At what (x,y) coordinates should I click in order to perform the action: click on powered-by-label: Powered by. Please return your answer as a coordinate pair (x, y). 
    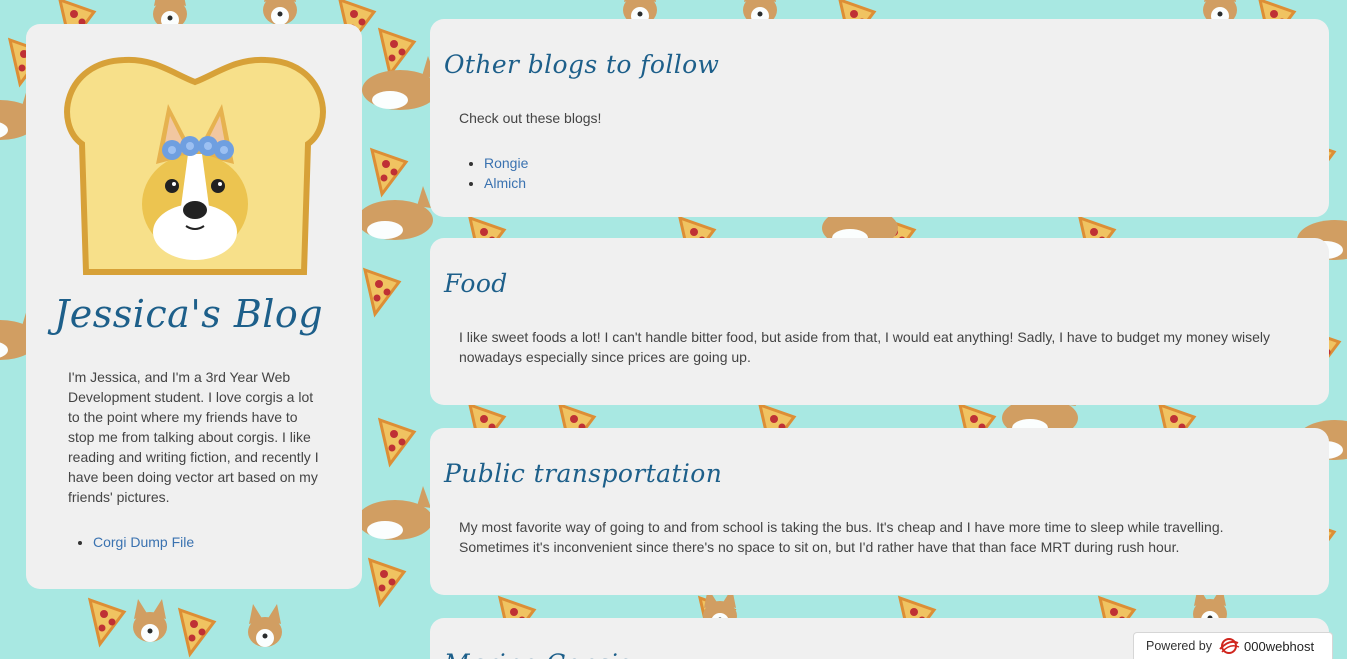
    Looking at the image, I should click on (1179, 646).